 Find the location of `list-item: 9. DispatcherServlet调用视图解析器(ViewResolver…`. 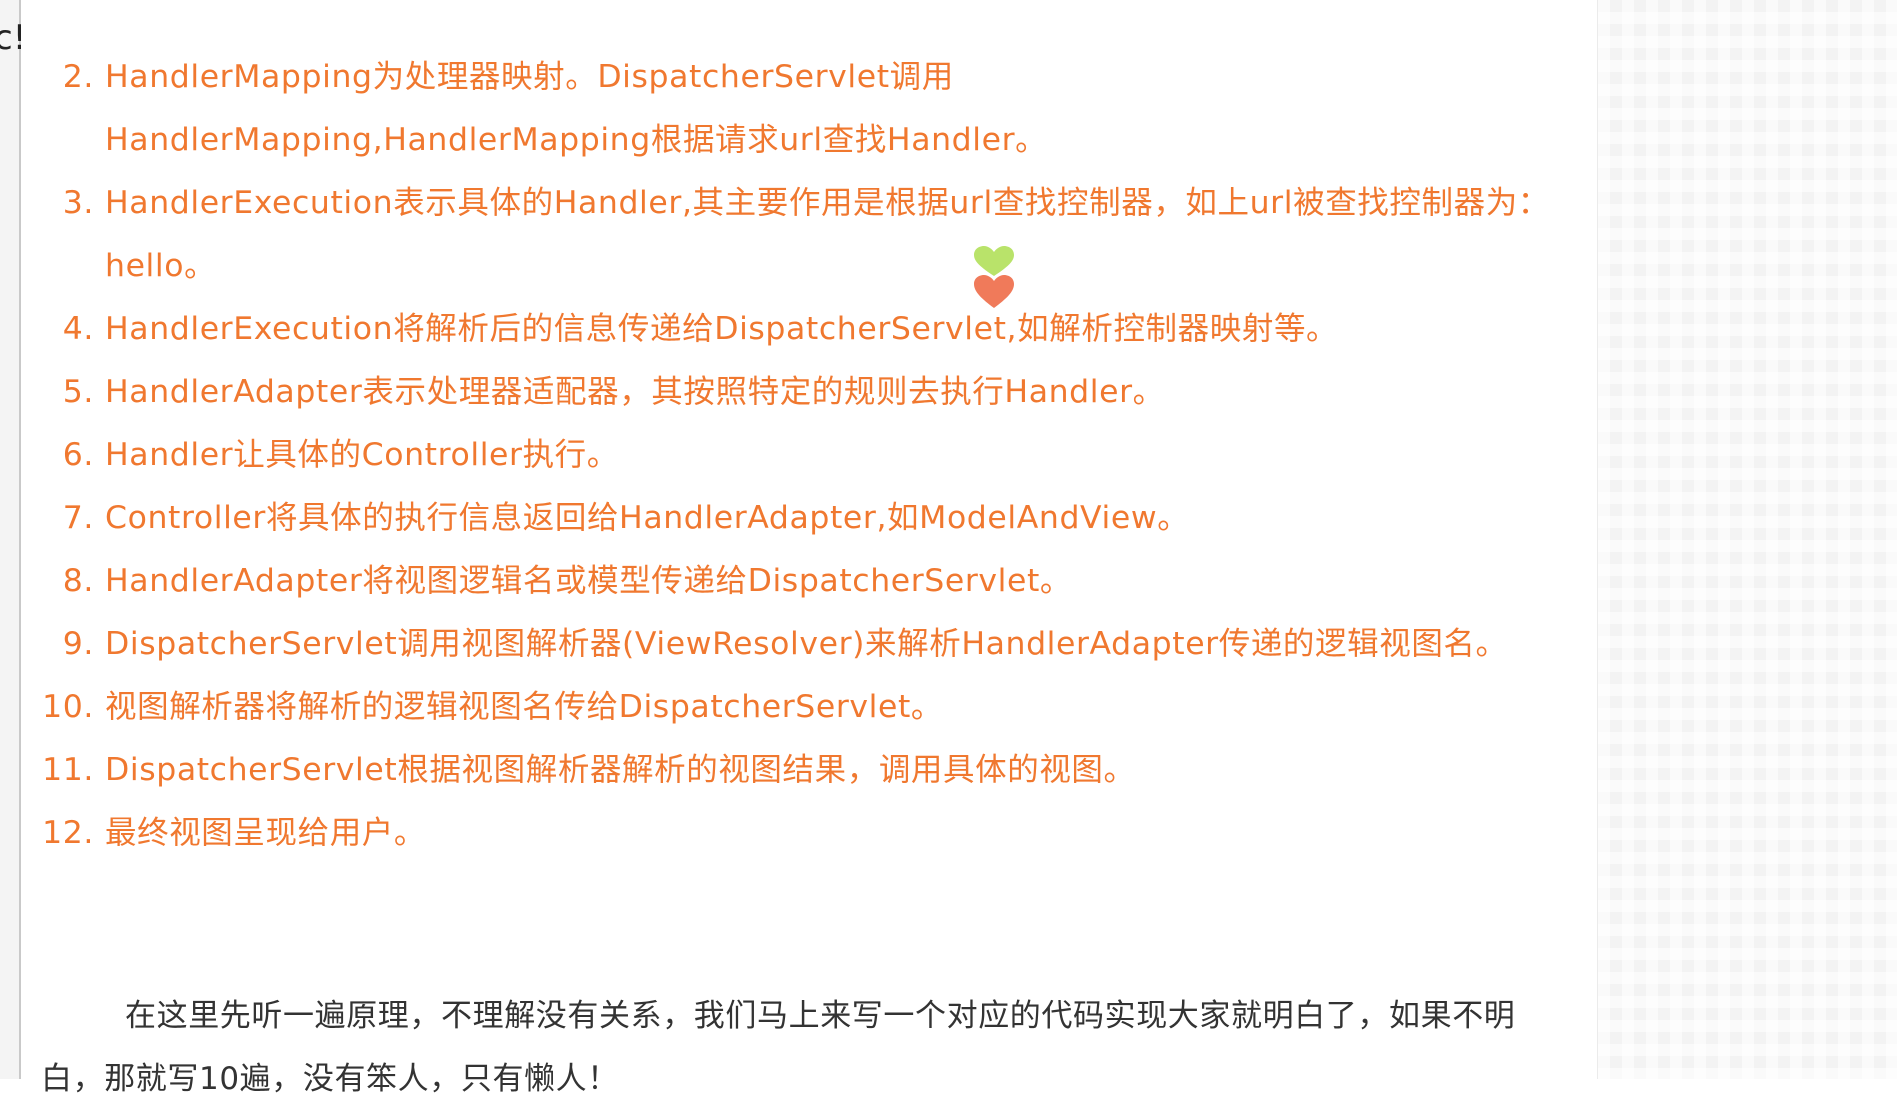

list-item: 9. DispatcherServlet调用视图解析器(ViewResolver… is located at coordinates (801, 644).